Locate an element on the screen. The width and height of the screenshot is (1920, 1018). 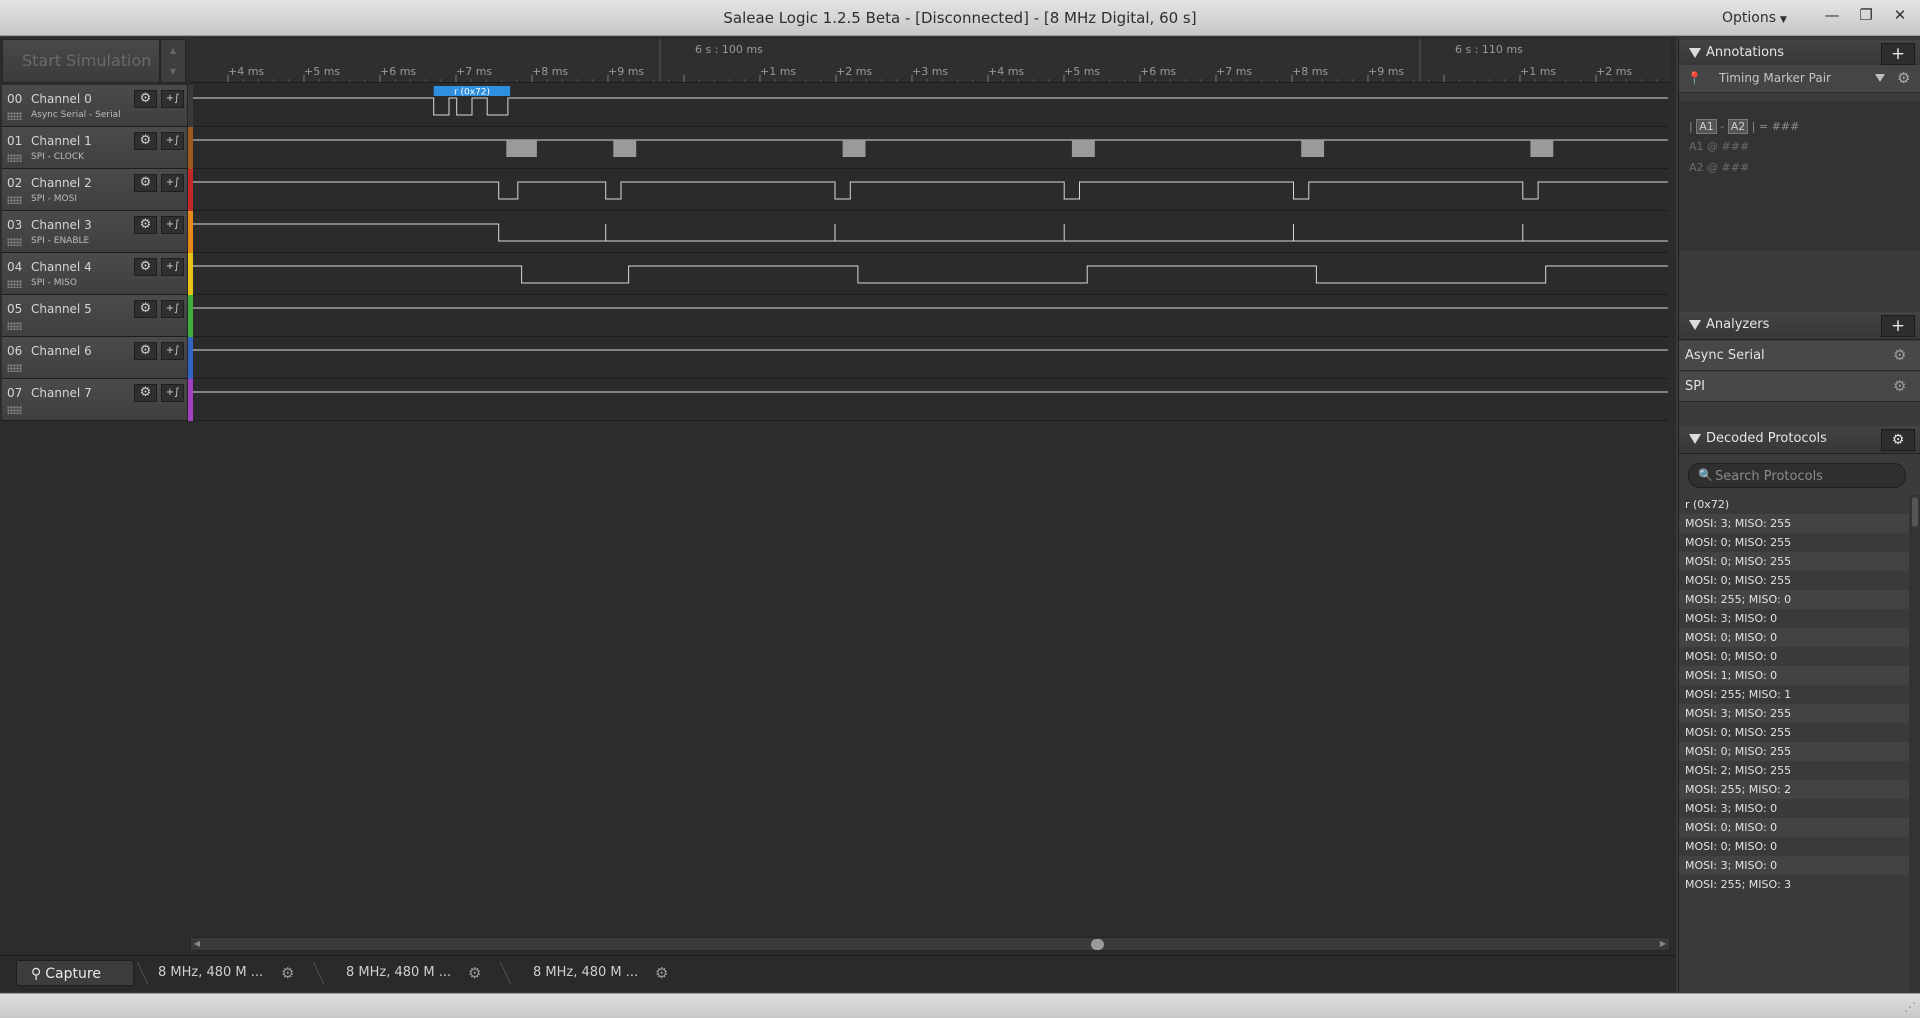
scrollbar-thumb is located at coordinates (1097, 944).